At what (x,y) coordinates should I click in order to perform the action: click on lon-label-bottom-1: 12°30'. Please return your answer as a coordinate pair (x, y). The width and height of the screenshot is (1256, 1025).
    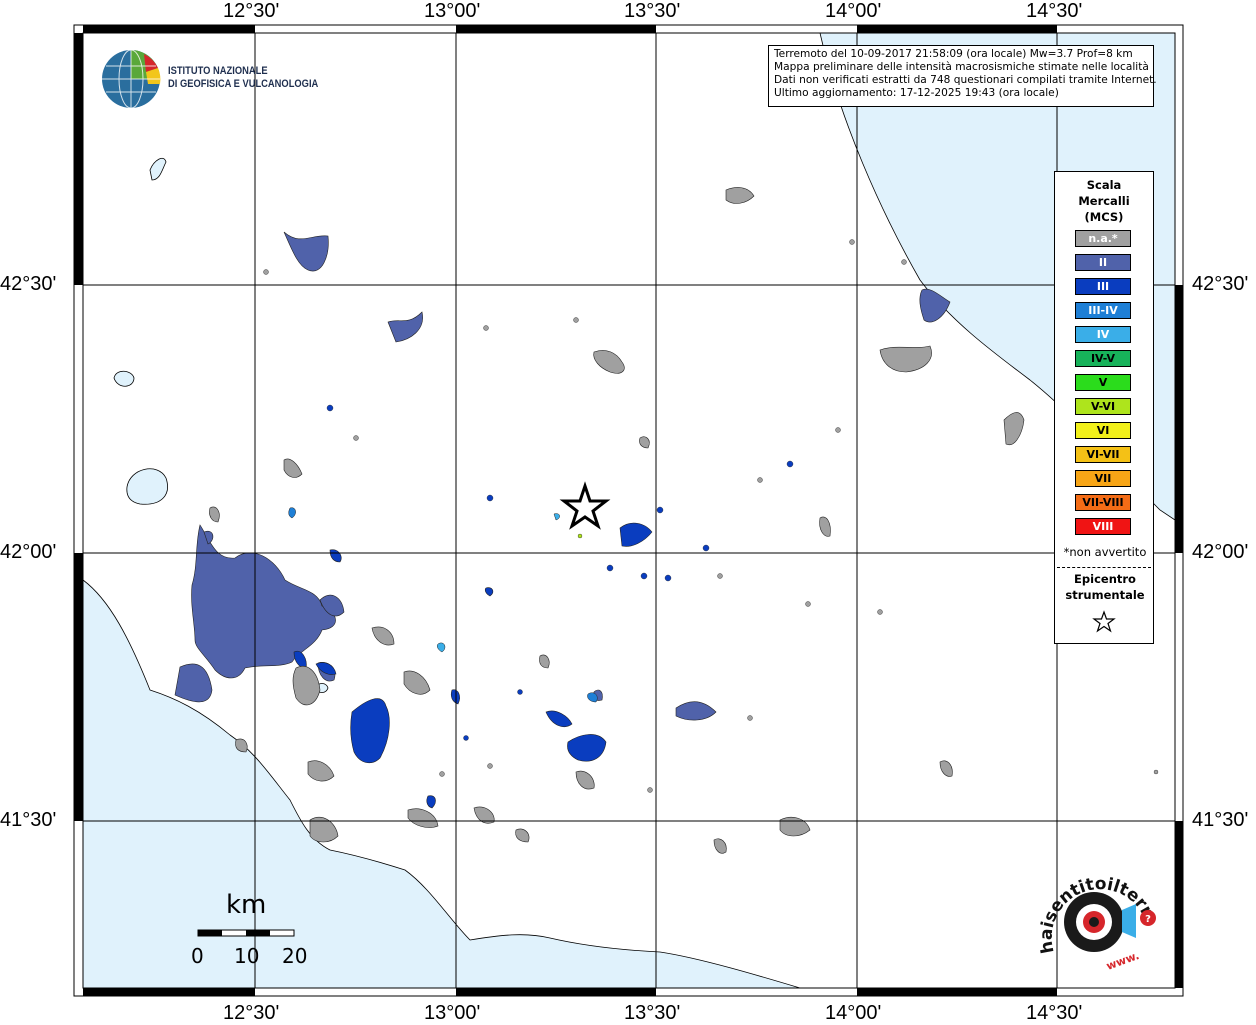
    Looking at the image, I should click on (251, 1013).